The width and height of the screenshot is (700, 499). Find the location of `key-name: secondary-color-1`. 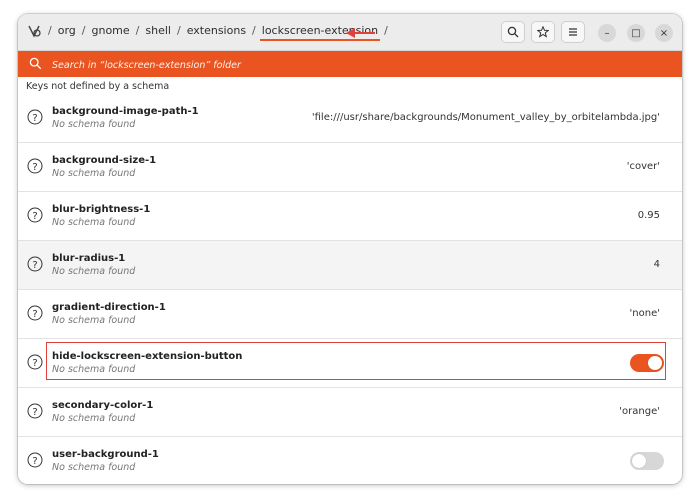

key-name: secondary-color-1 is located at coordinates (103, 405).